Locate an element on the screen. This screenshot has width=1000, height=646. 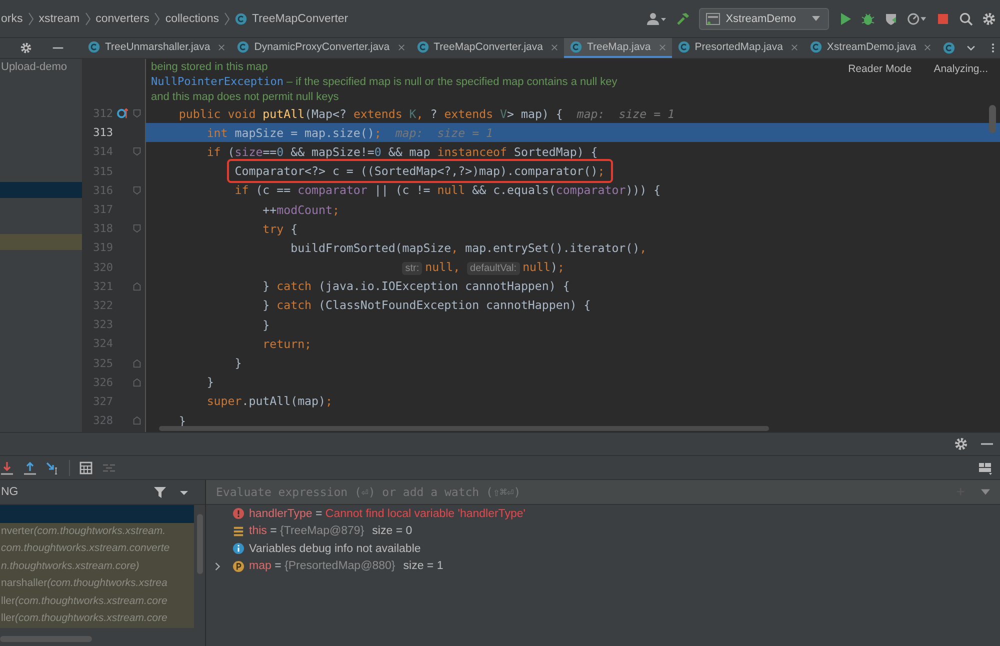
file-tab: XstreamDemo.java is located at coordinates (871, 48).